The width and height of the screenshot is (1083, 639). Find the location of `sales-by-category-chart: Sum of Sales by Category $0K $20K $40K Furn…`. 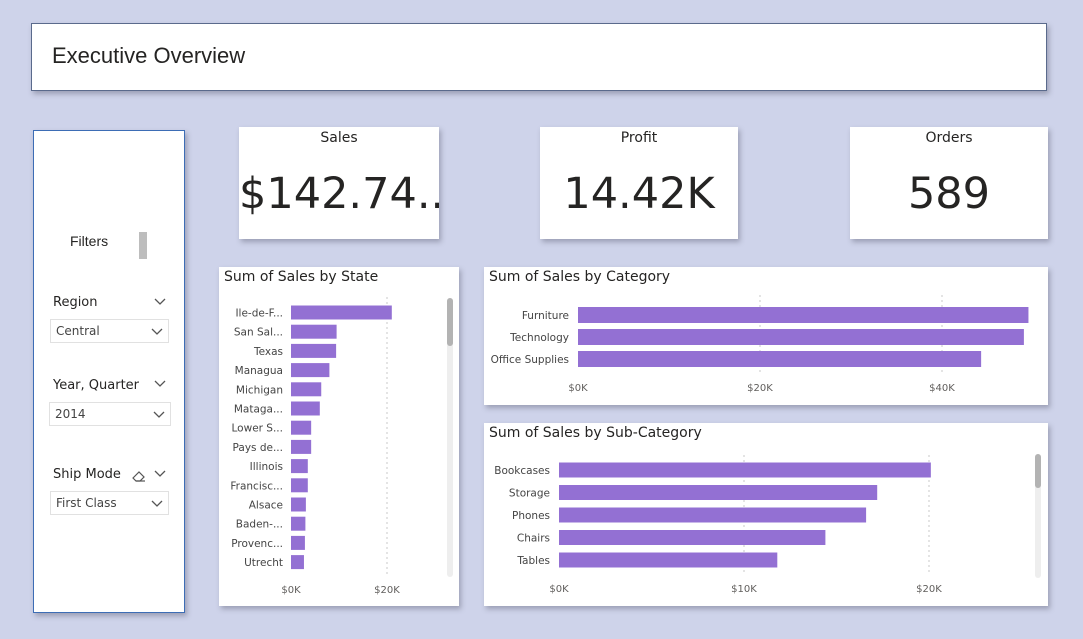

sales-by-category-chart: Sum of Sales by Category $0K $20K $40K Furn… is located at coordinates (766, 336).